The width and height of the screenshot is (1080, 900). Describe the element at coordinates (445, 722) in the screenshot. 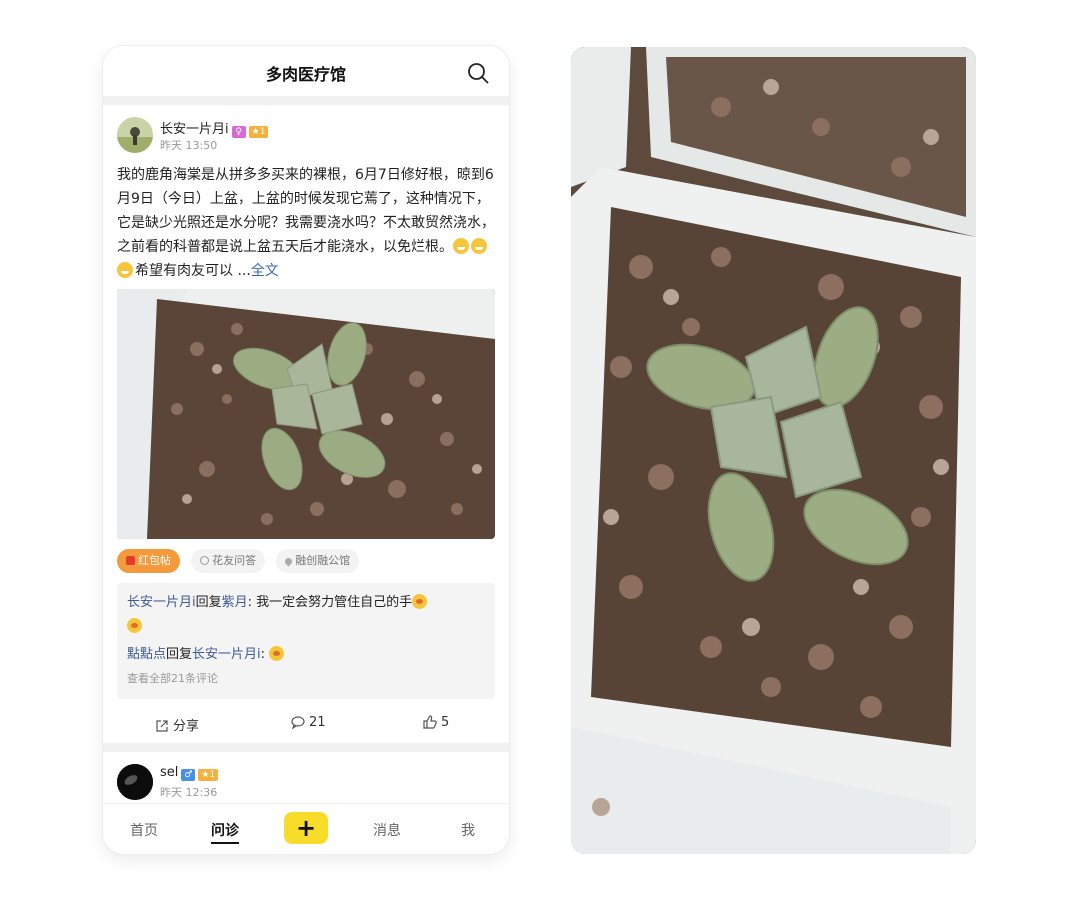

I see `like-count: 5` at that location.